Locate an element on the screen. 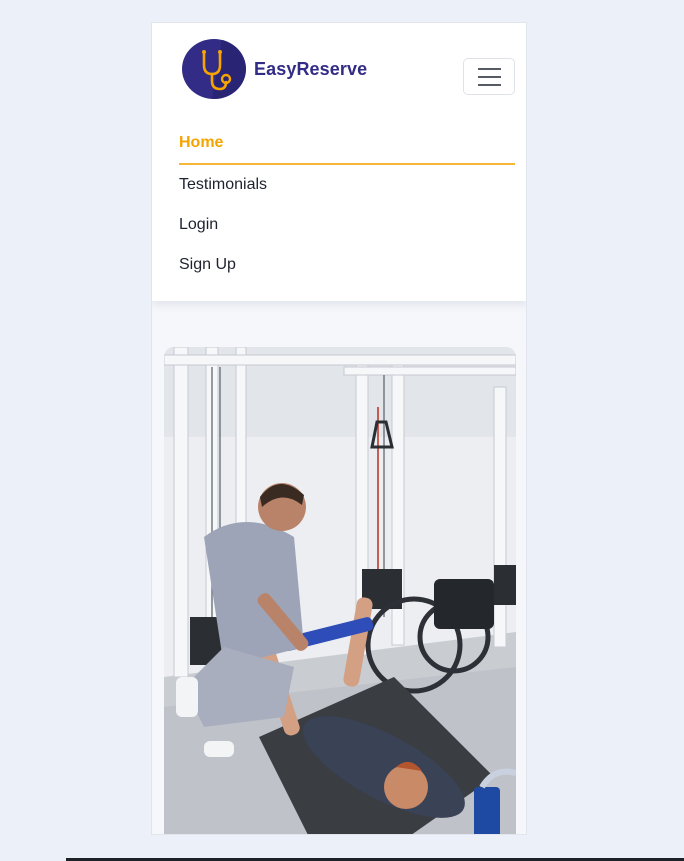 This screenshot has height=861, width=684. stethoscope-icon is located at coordinates (214, 69).